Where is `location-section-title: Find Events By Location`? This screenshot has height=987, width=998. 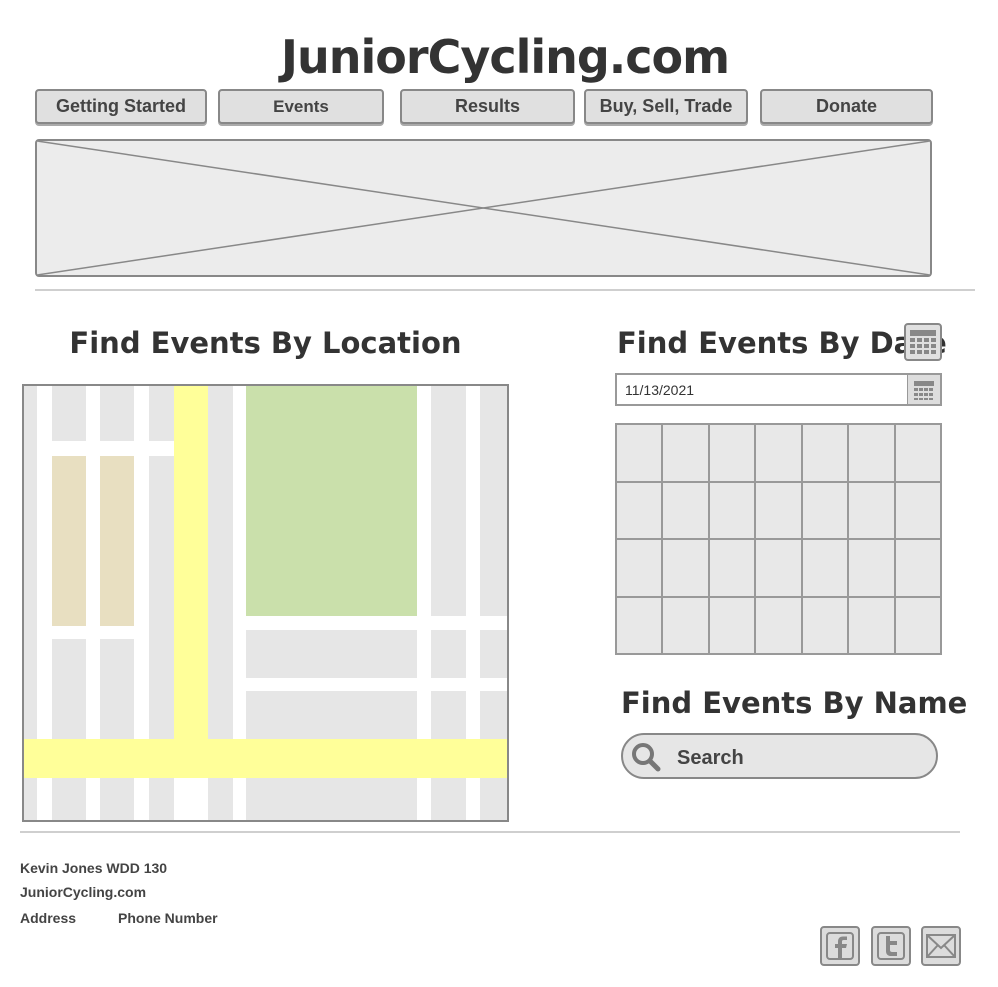 location-section-title: Find Events By Location is located at coordinates (265, 343).